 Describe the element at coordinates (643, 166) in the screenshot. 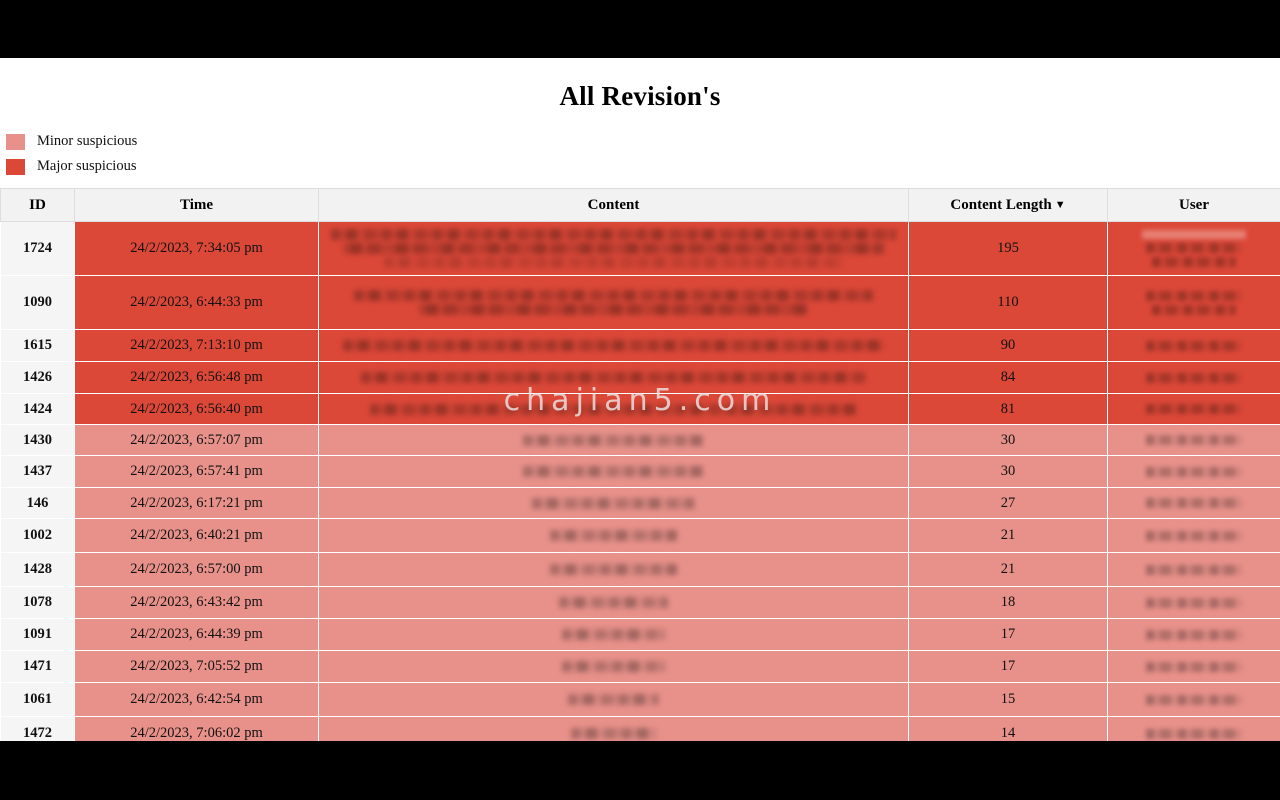

I see `legend-item-major: Major suspicious` at that location.